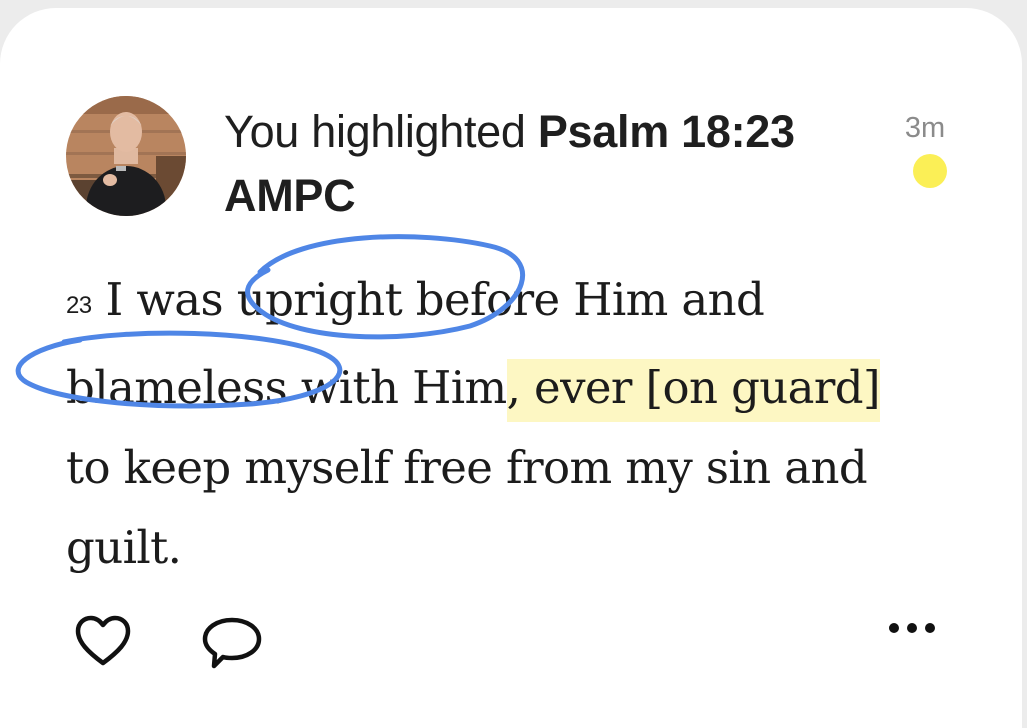  What do you see at coordinates (79, 305) in the screenshot?
I see `verse-number: 23` at bounding box center [79, 305].